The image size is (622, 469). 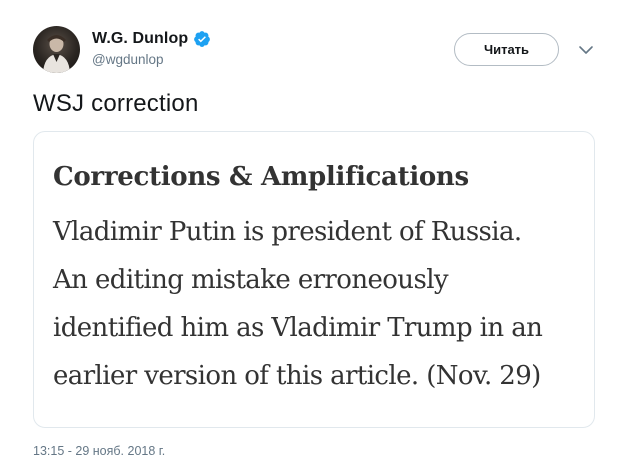 I want to click on author-info: W.G. Dunlop @wgdunlop, so click(x=151, y=47).